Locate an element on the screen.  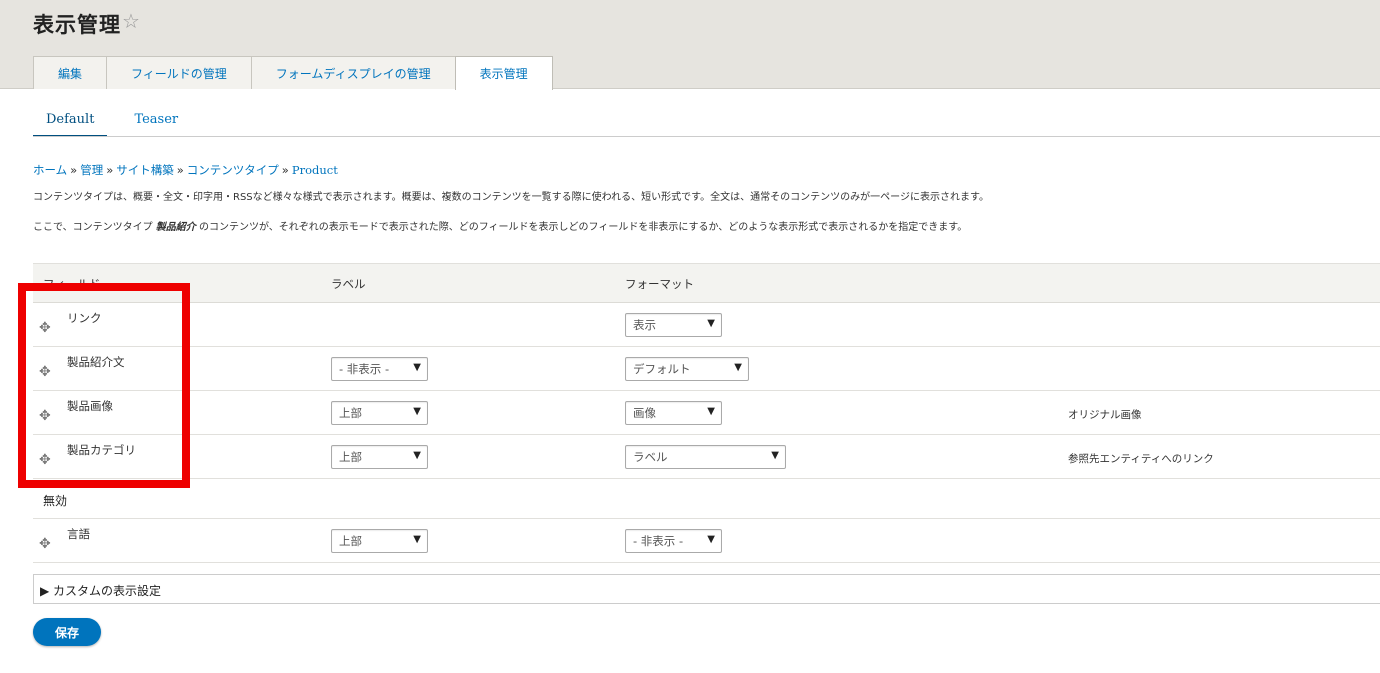
table-row: ✥ リンク 表示 ▼ is located at coordinates (706, 325).